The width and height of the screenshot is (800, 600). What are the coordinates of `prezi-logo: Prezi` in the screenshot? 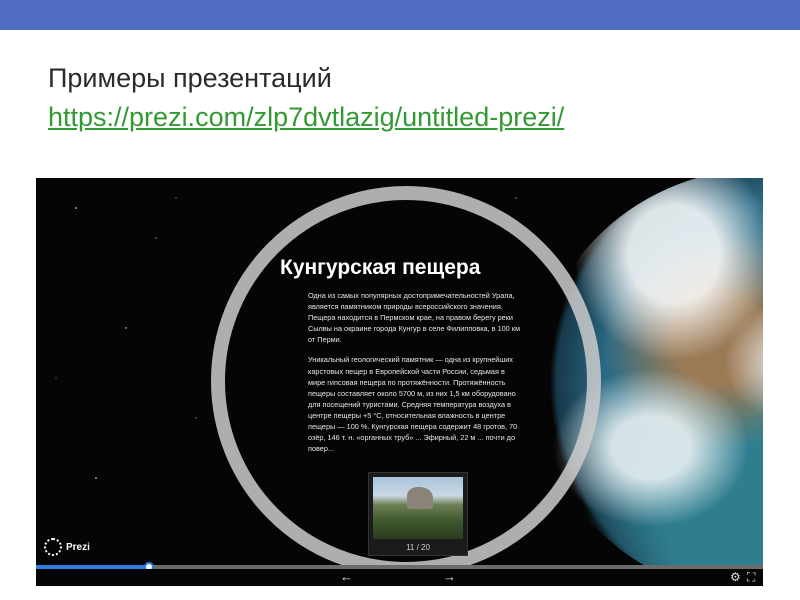 It's located at (67, 547).